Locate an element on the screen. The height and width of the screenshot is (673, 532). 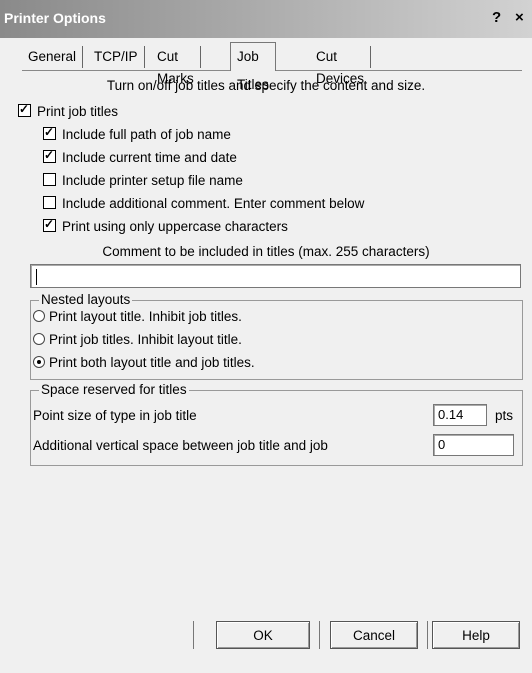
radio-label: Print both layout title and job titles. is located at coordinates (152, 362).